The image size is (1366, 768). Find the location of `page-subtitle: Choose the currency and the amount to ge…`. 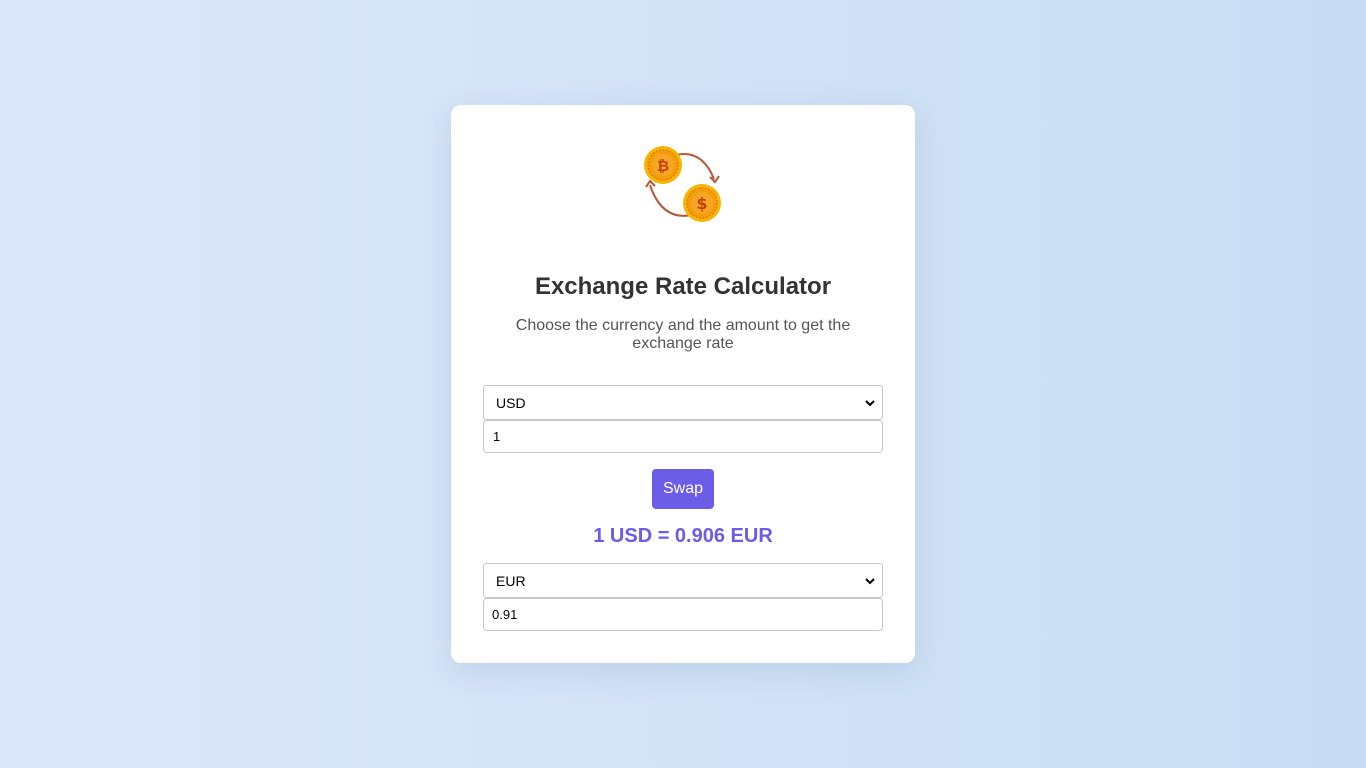

page-subtitle: Choose the currency and the amount to ge… is located at coordinates (683, 334).